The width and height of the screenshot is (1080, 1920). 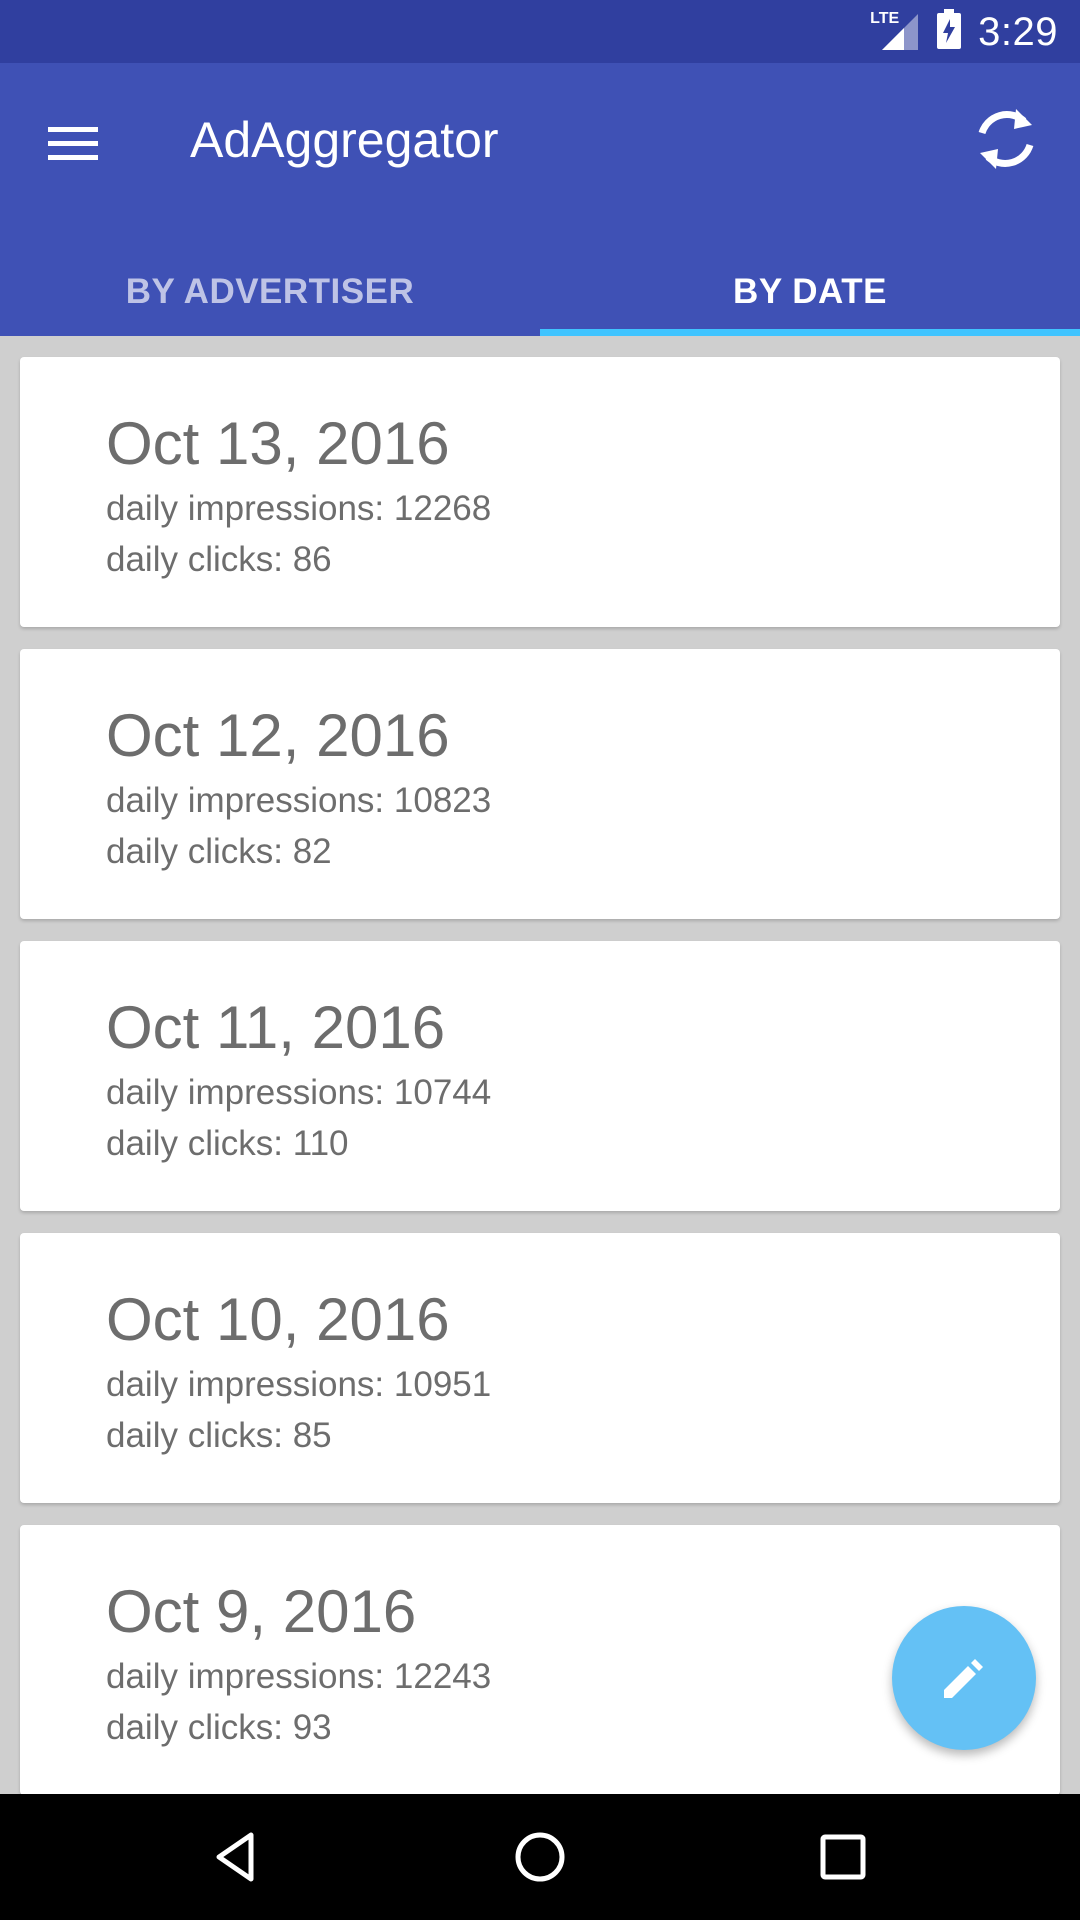 I want to click on clicks-value: 93, so click(x=312, y=1727).